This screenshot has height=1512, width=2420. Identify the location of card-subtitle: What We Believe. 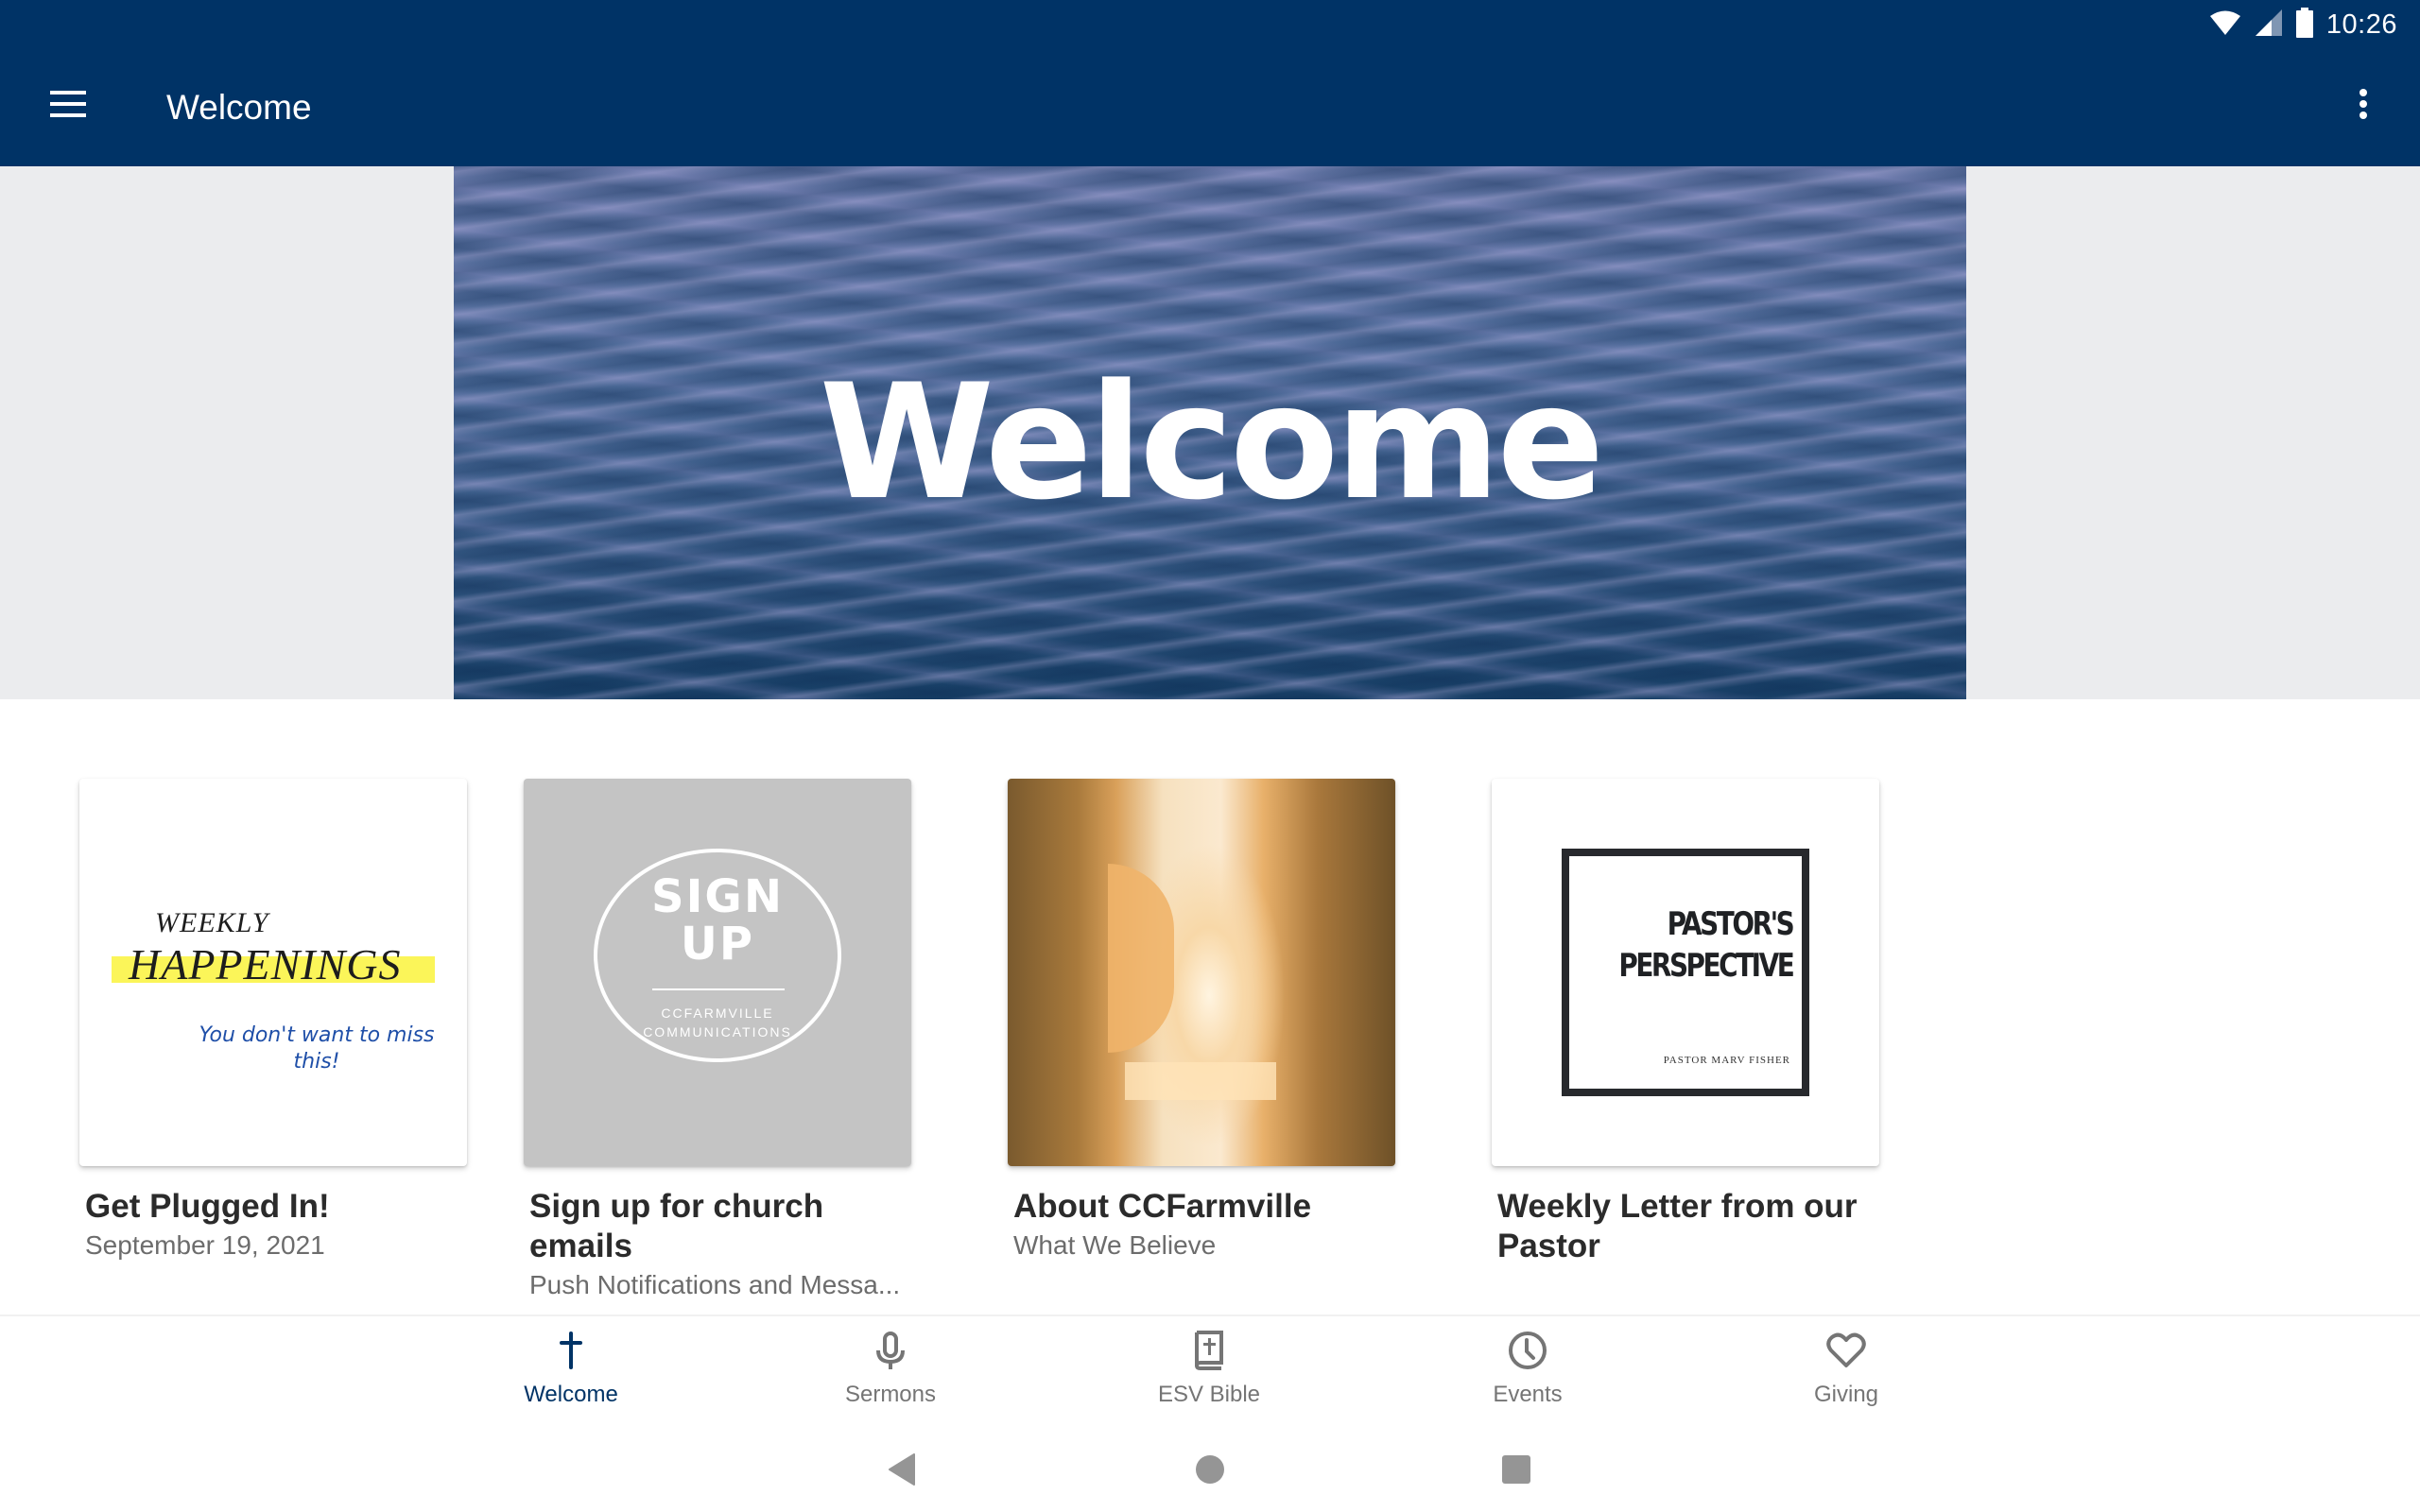
(1115, 1245).